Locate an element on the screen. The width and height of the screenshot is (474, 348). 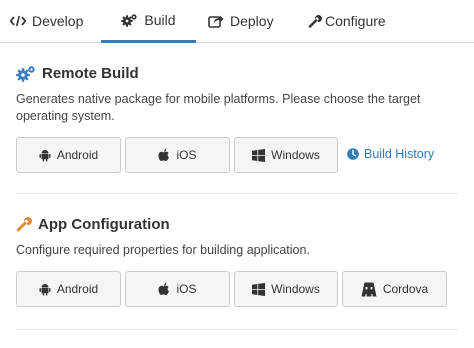
config-cordova-label: Cordova is located at coordinates (405, 289).